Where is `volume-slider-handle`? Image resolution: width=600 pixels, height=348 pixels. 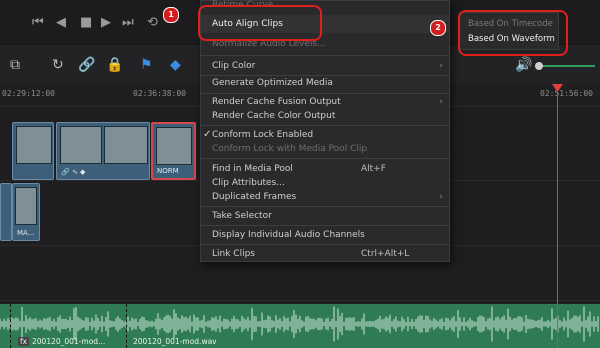 volume-slider-handle is located at coordinates (539, 66).